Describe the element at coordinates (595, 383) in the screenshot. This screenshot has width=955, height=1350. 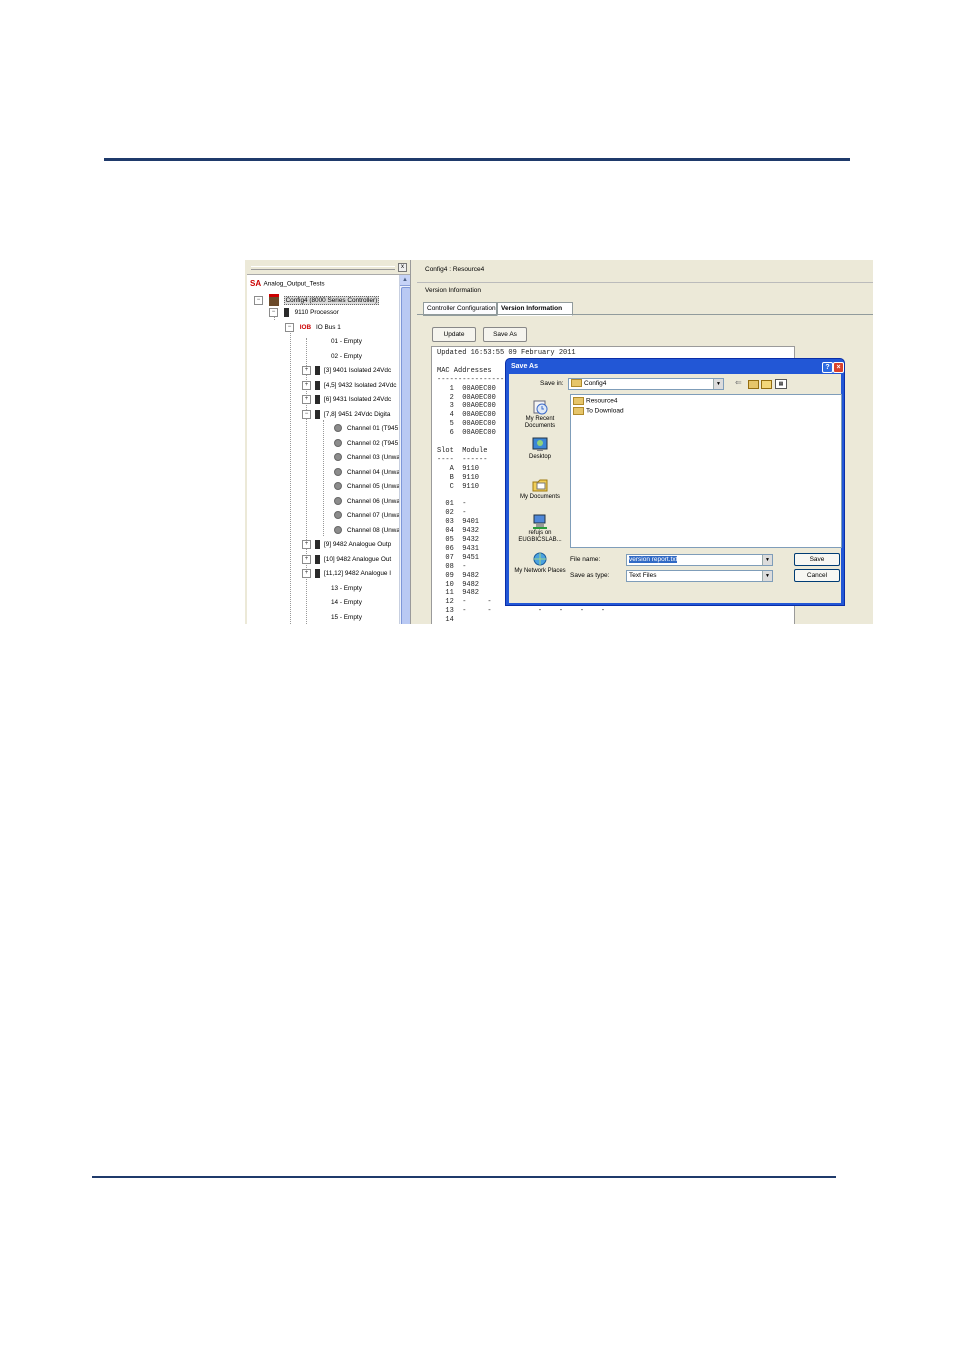
I see `save-in-value: Config4` at that location.